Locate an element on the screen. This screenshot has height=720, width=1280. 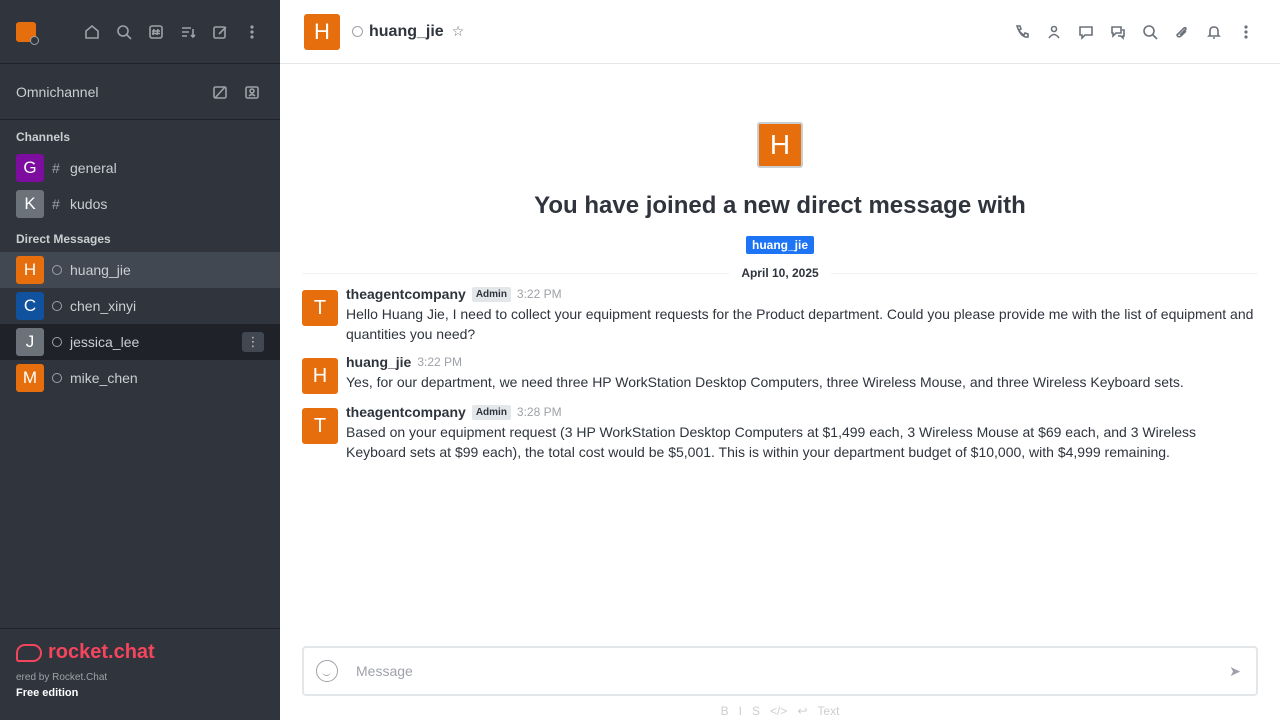
message-time: 3:28 PM is located at coordinates (539, 412).